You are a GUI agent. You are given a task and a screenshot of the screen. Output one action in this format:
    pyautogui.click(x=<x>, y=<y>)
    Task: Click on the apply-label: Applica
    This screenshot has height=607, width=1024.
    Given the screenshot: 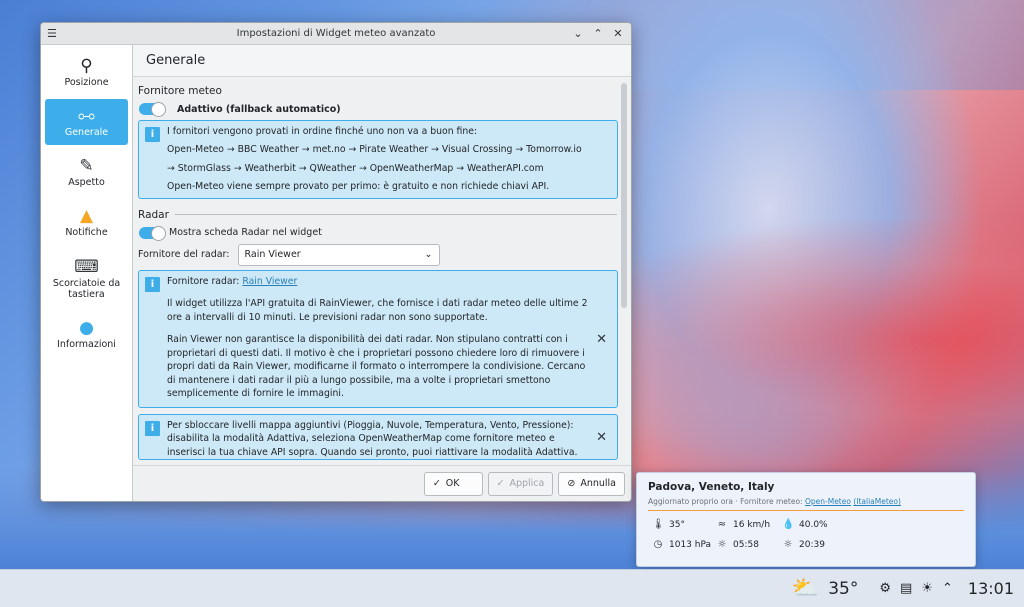 What is the action you would take?
    pyautogui.click(x=527, y=483)
    